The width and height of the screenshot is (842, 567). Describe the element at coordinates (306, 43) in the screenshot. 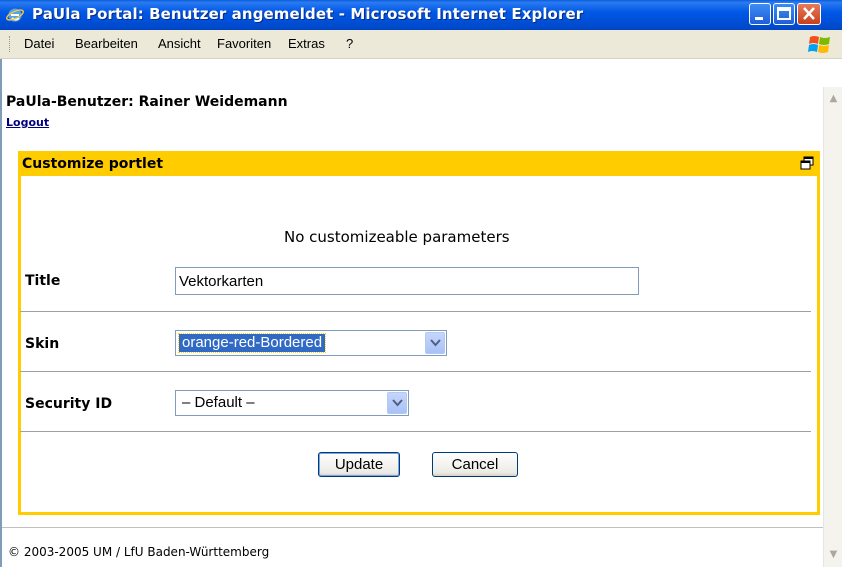

I see `menu-item-extras: Extras` at that location.